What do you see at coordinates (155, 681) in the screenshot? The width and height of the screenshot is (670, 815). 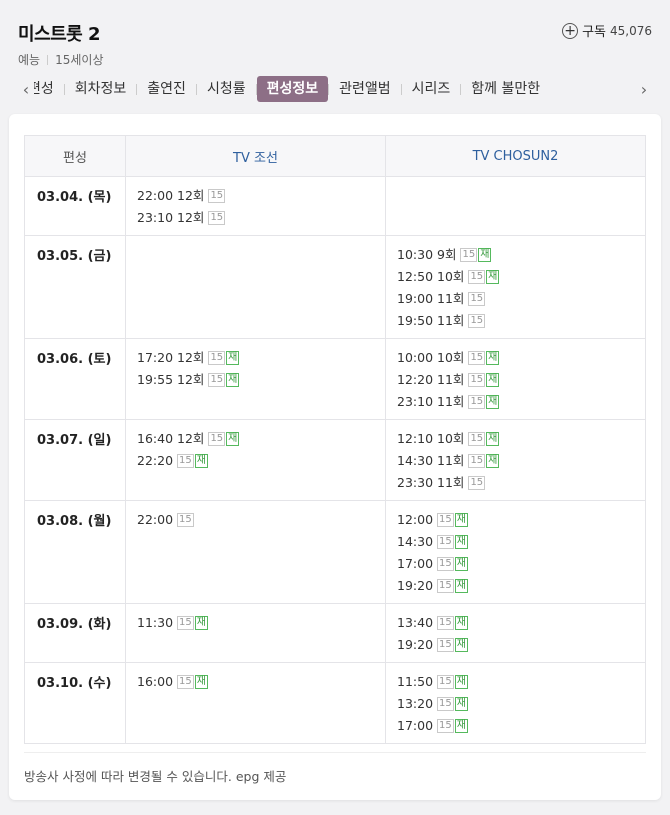 I see `air-time: 16:00` at bounding box center [155, 681].